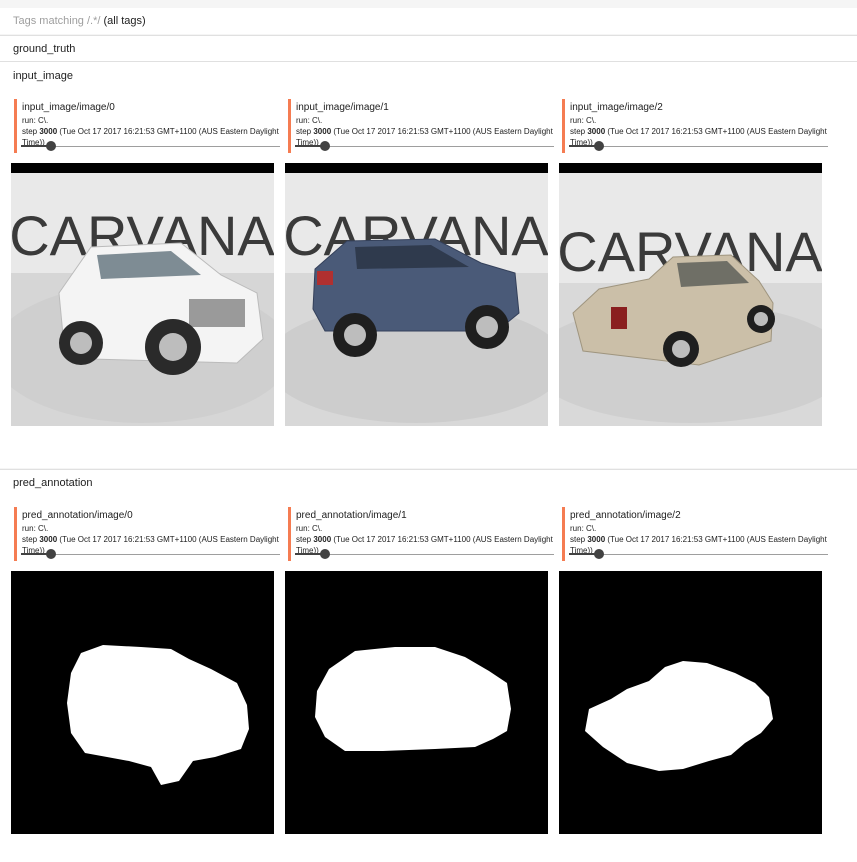 This screenshot has height=862, width=857. I want to click on tag-filter-text: Tags matching /.*/ (all tags), so click(79, 21).